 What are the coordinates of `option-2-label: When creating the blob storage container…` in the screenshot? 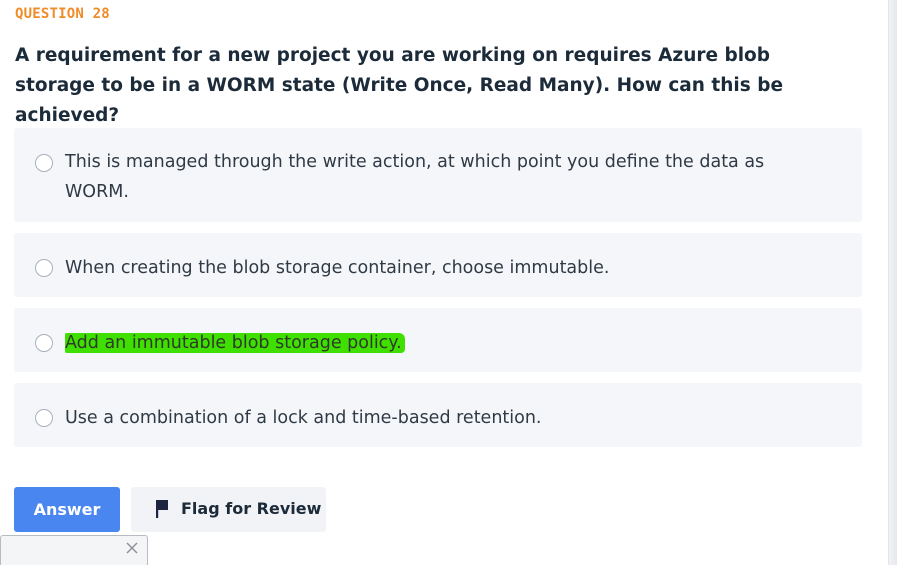 It's located at (337, 268).